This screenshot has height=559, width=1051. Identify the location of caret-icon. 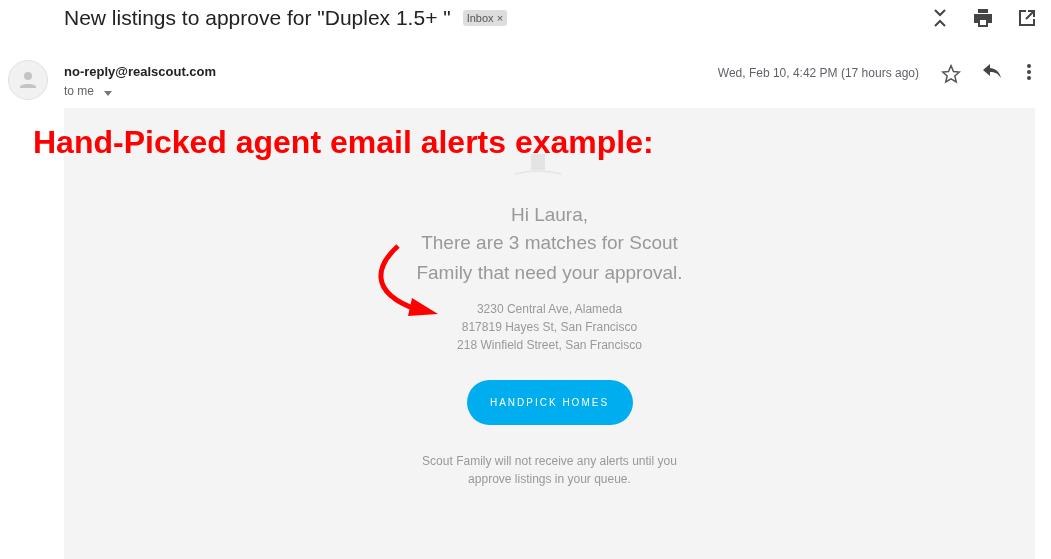
(108, 93).